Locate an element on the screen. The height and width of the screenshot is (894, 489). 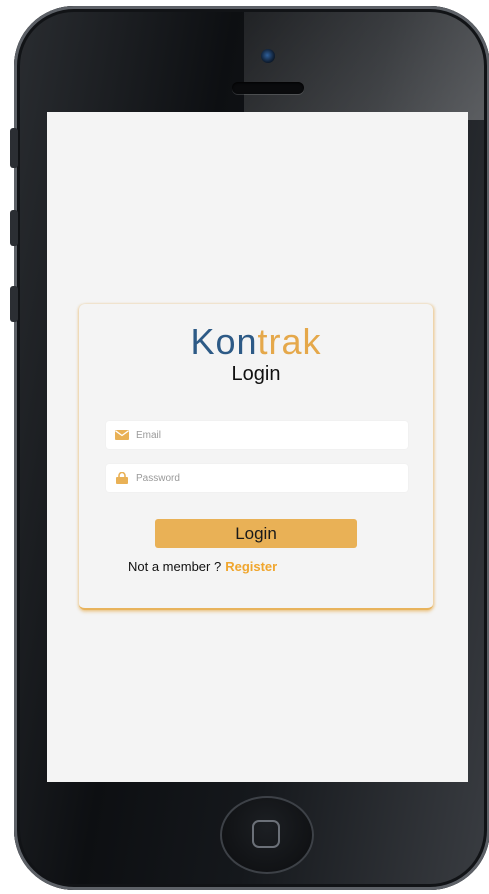
envelope-icon is located at coordinates (122, 435).